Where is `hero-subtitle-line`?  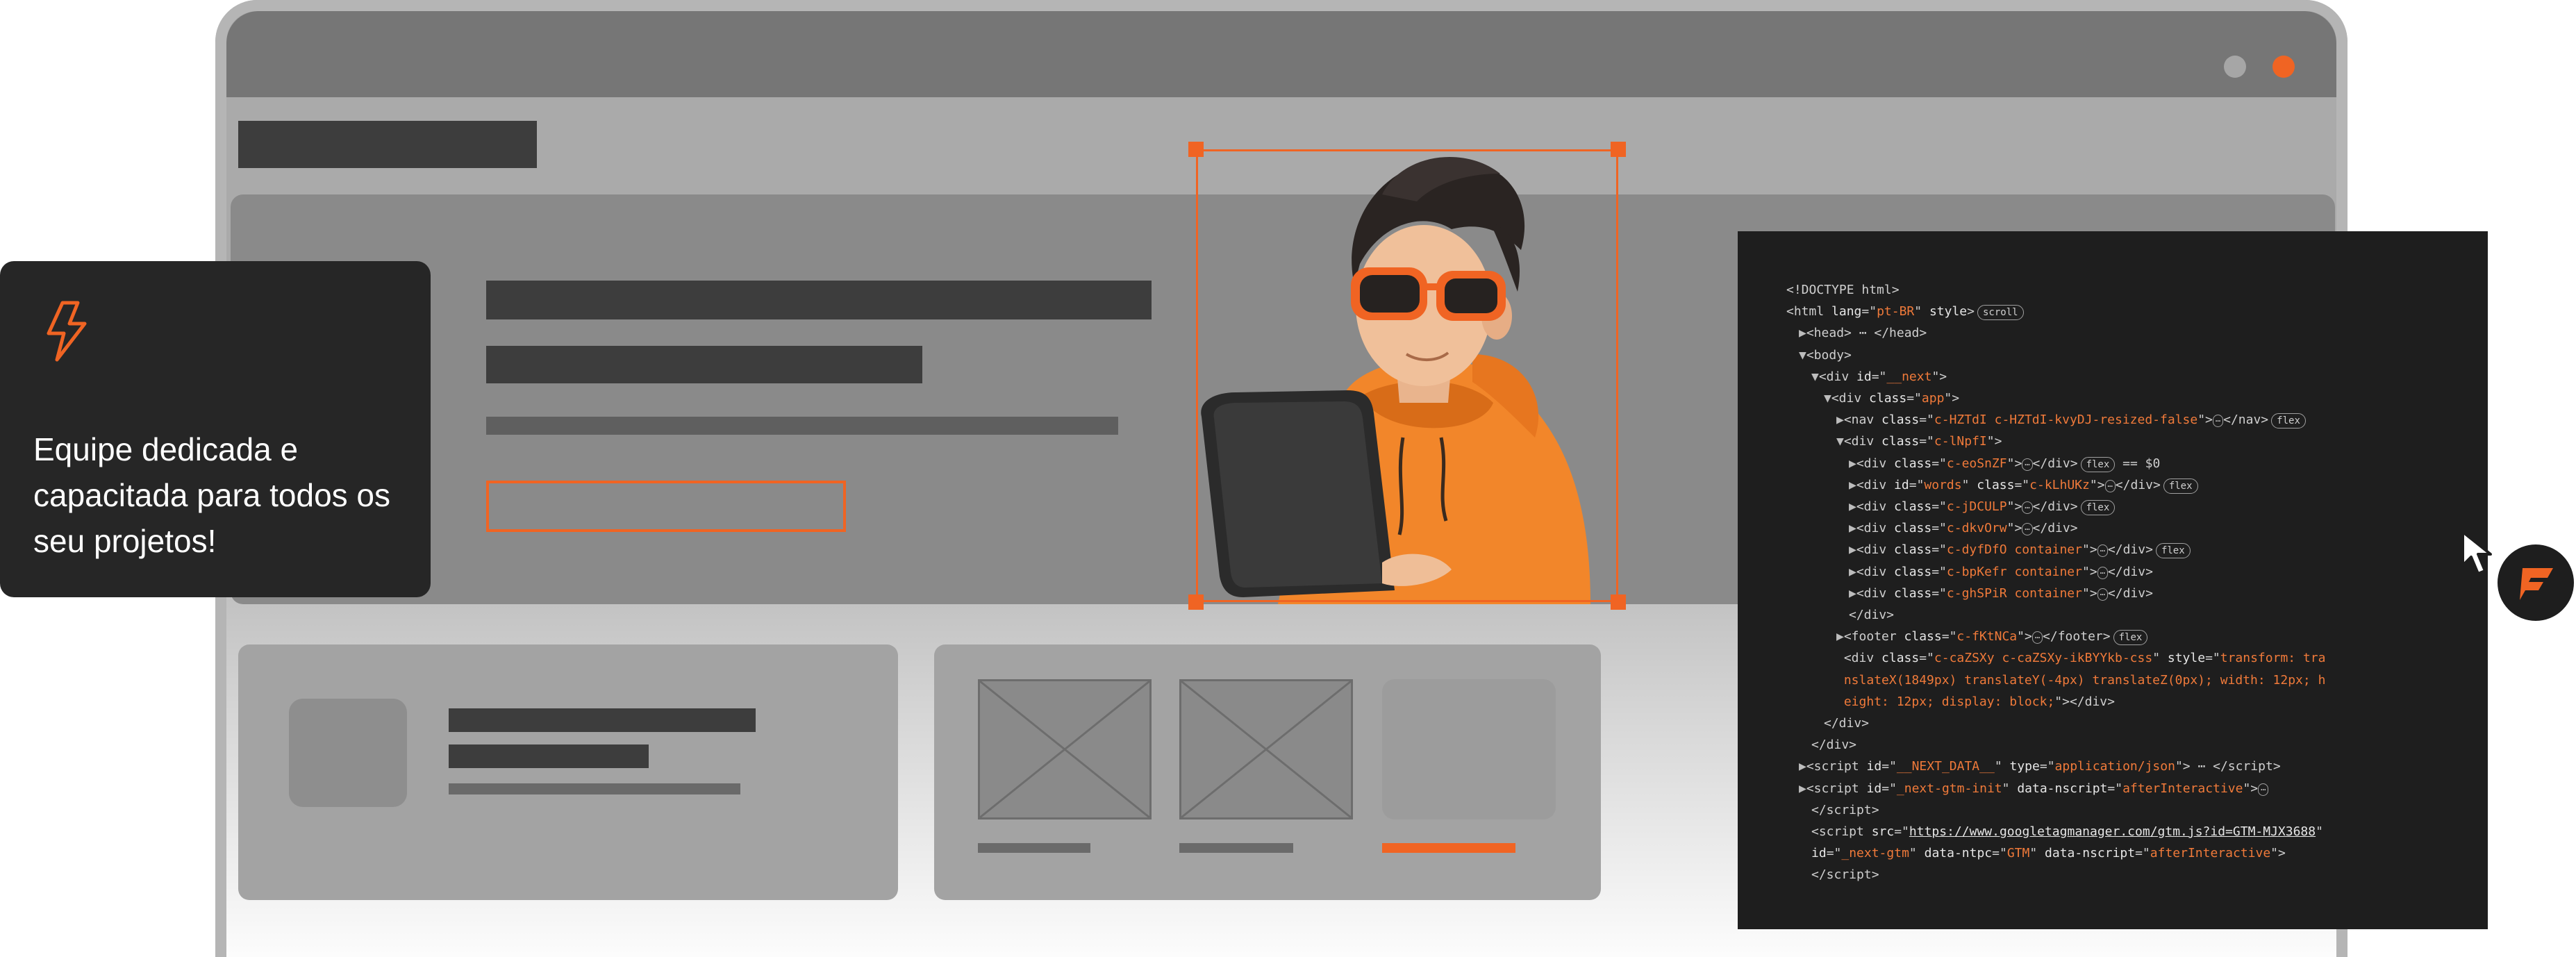
hero-subtitle-line is located at coordinates (802, 426).